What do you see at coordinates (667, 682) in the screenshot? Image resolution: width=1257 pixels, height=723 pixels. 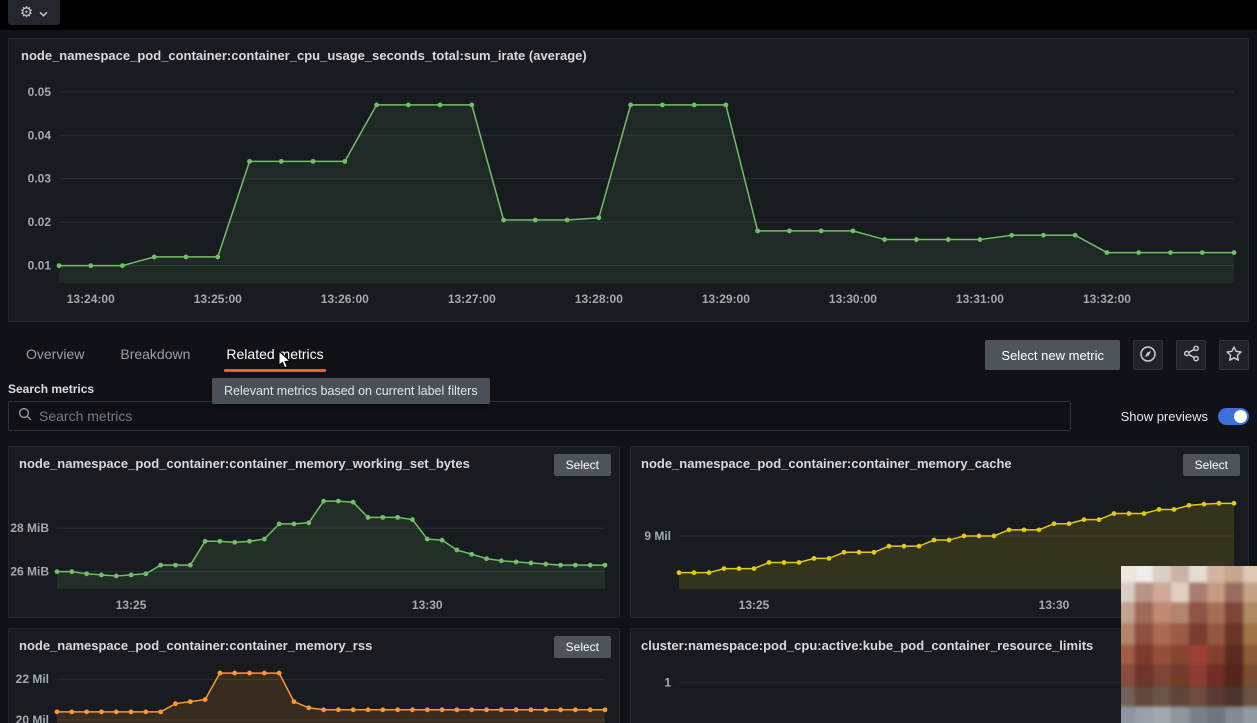 I see `svg-text: 1` at bounding box center [667, 682].